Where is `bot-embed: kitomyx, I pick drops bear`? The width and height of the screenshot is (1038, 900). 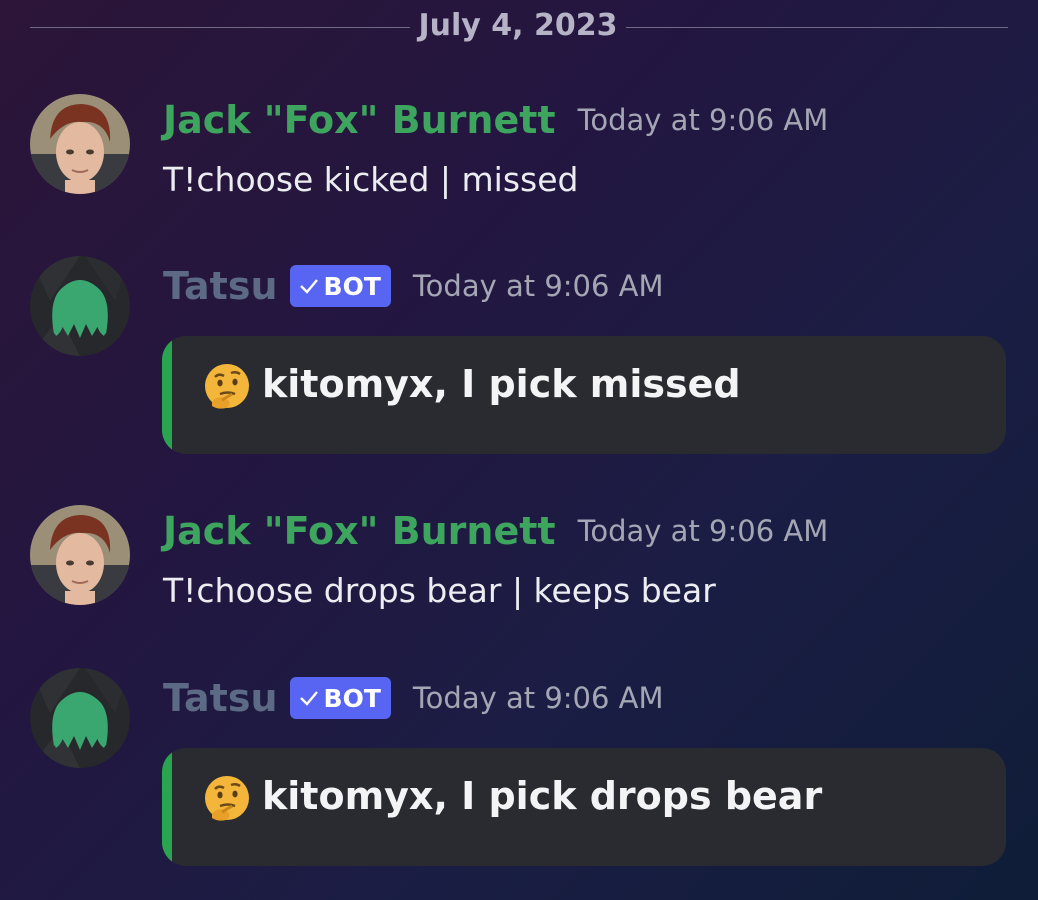 bot-embed: kitomyx, I pick drops bear is located at coordinates (584, 807).